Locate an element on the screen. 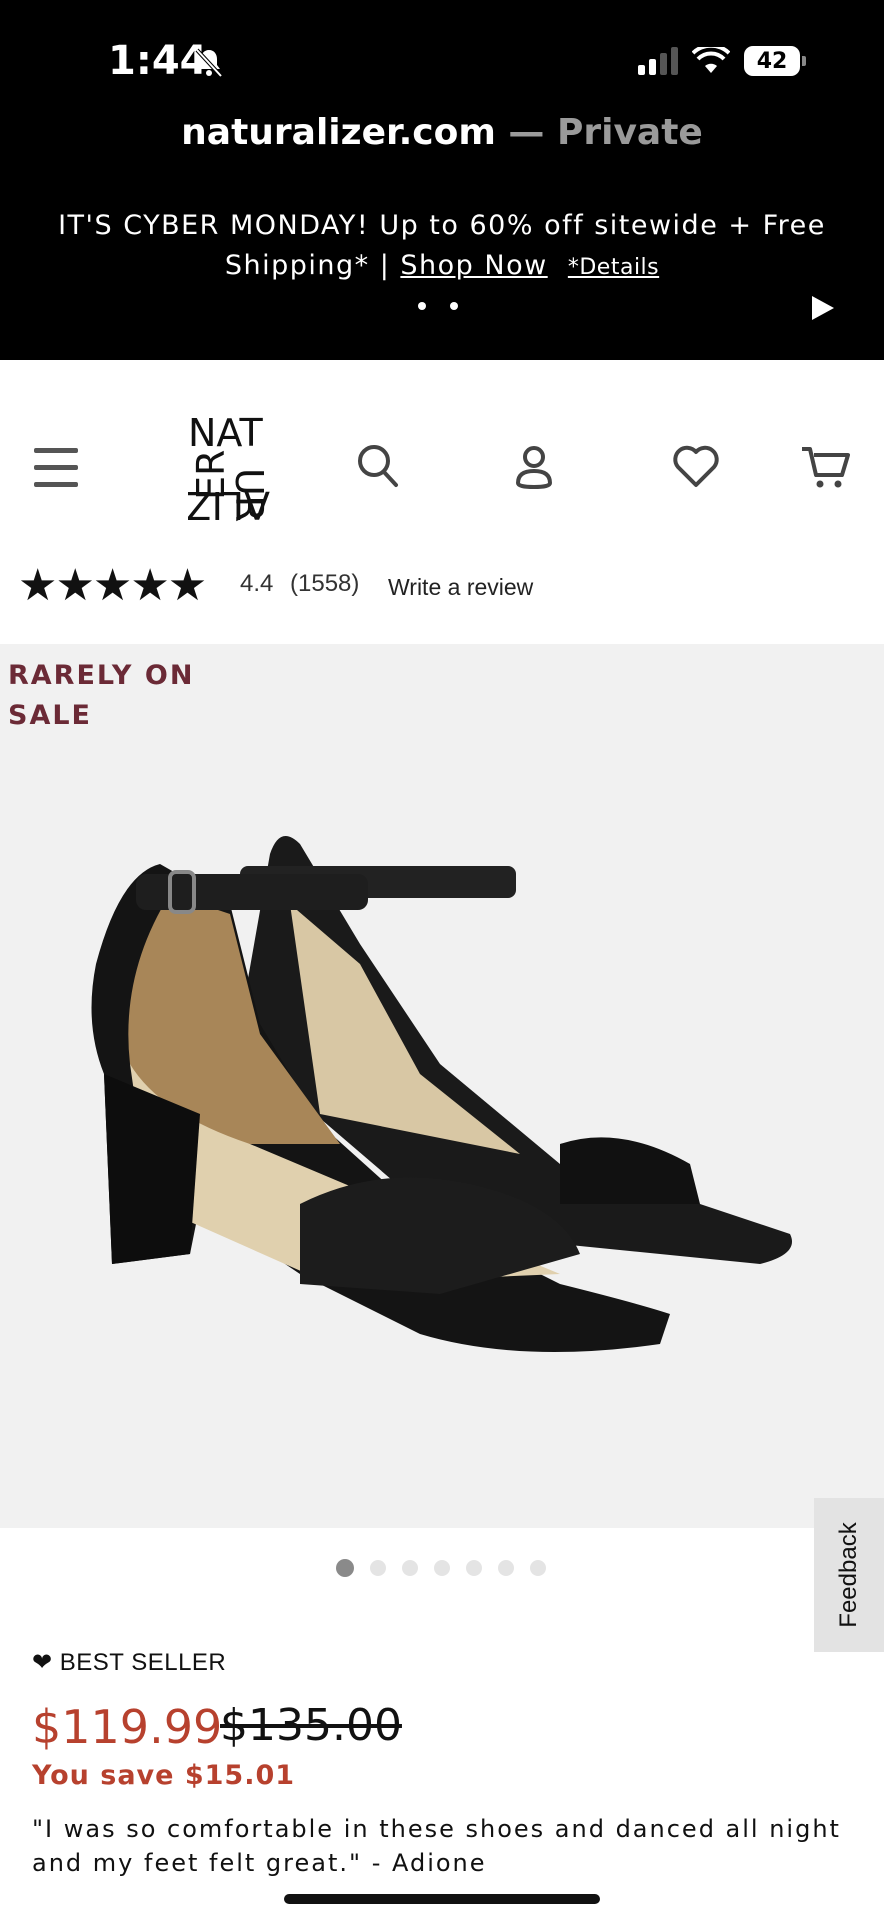  heart-icon: ❤ is located at coordinates (42, 1662).